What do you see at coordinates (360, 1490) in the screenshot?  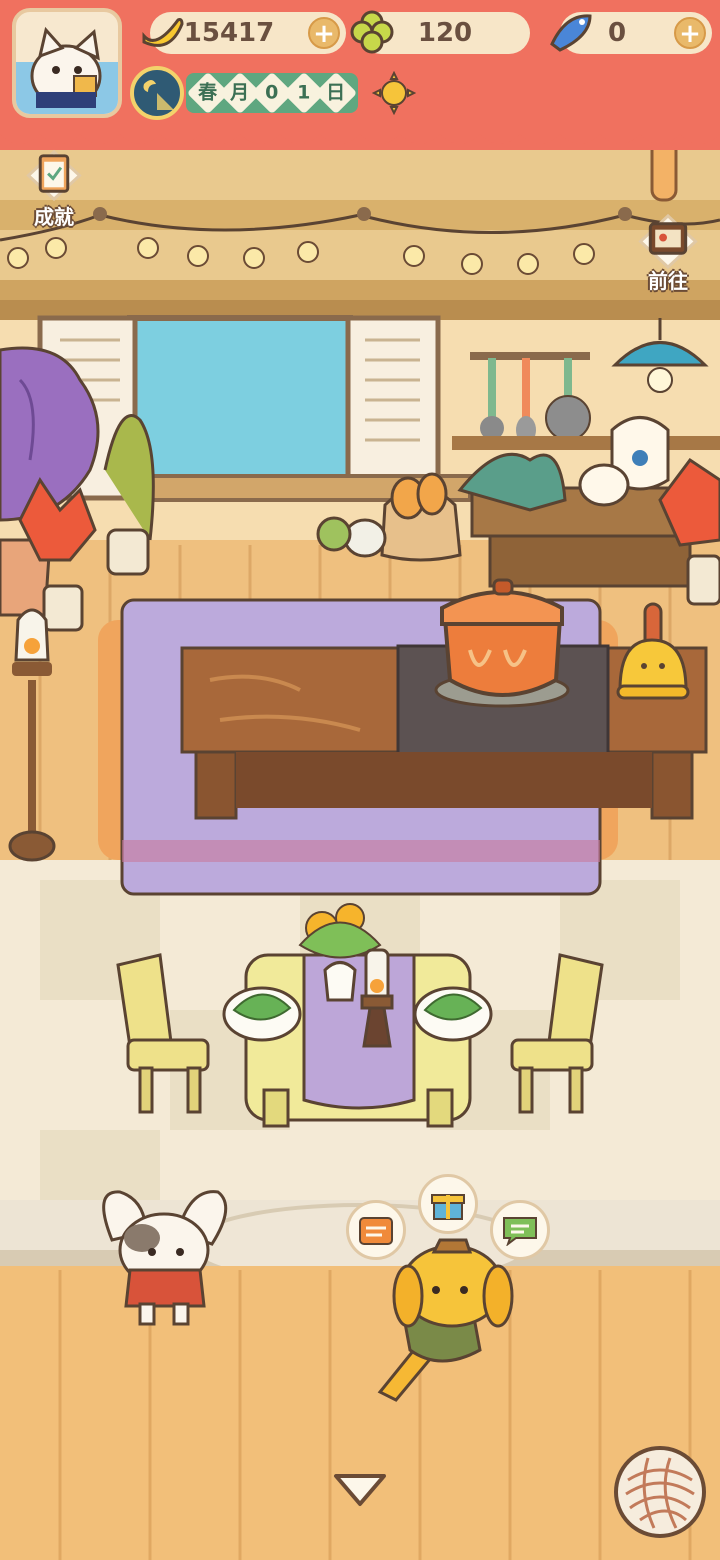 I see `chevron-down-icon` at bounding box center [360, 1490].